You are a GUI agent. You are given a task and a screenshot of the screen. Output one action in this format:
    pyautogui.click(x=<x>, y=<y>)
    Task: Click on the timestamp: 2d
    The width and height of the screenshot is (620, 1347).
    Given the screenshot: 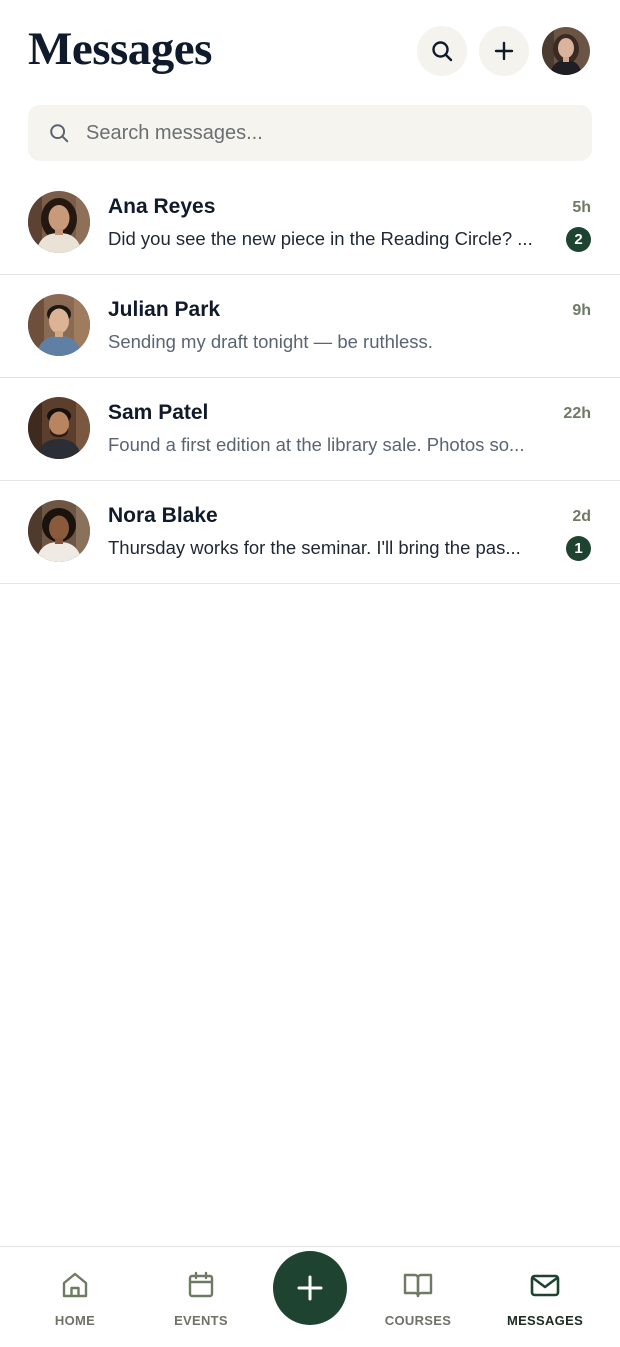 What is the action you would take?
    pyautogui.click(x=581, y=516)
    